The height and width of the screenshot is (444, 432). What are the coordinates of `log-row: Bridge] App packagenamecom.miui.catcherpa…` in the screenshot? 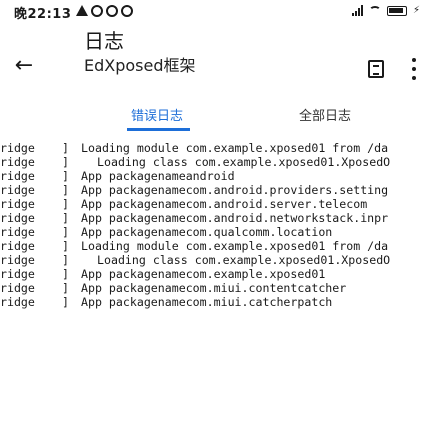 It's located at (216, 302).